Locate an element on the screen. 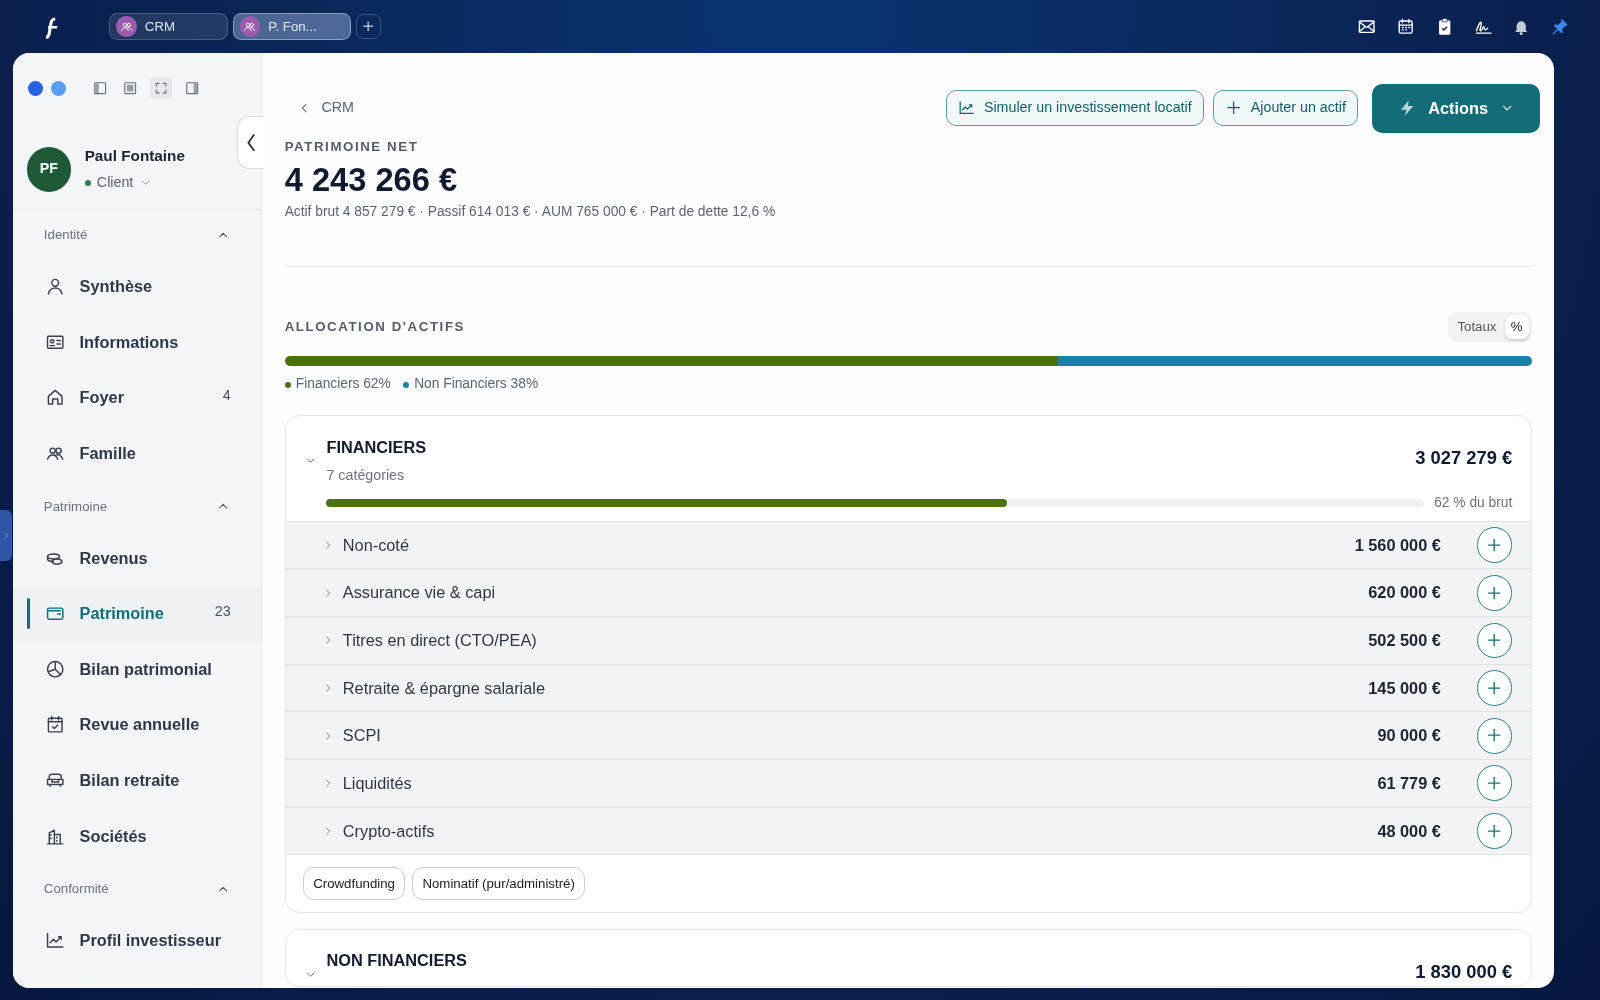 The width and height of the screenshot is (1600, 1000). count: 4 is located at coordinates (226, 395).